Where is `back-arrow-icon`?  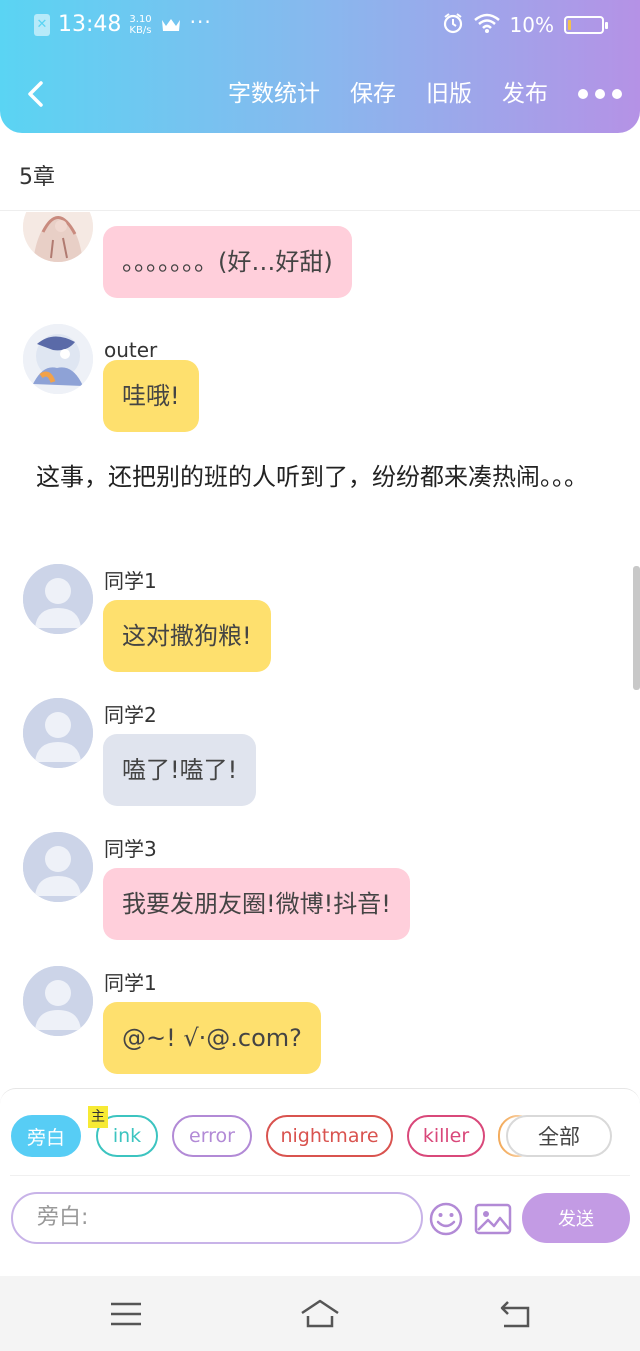 back-arrow-icon is located at coordinates (516, 1314).